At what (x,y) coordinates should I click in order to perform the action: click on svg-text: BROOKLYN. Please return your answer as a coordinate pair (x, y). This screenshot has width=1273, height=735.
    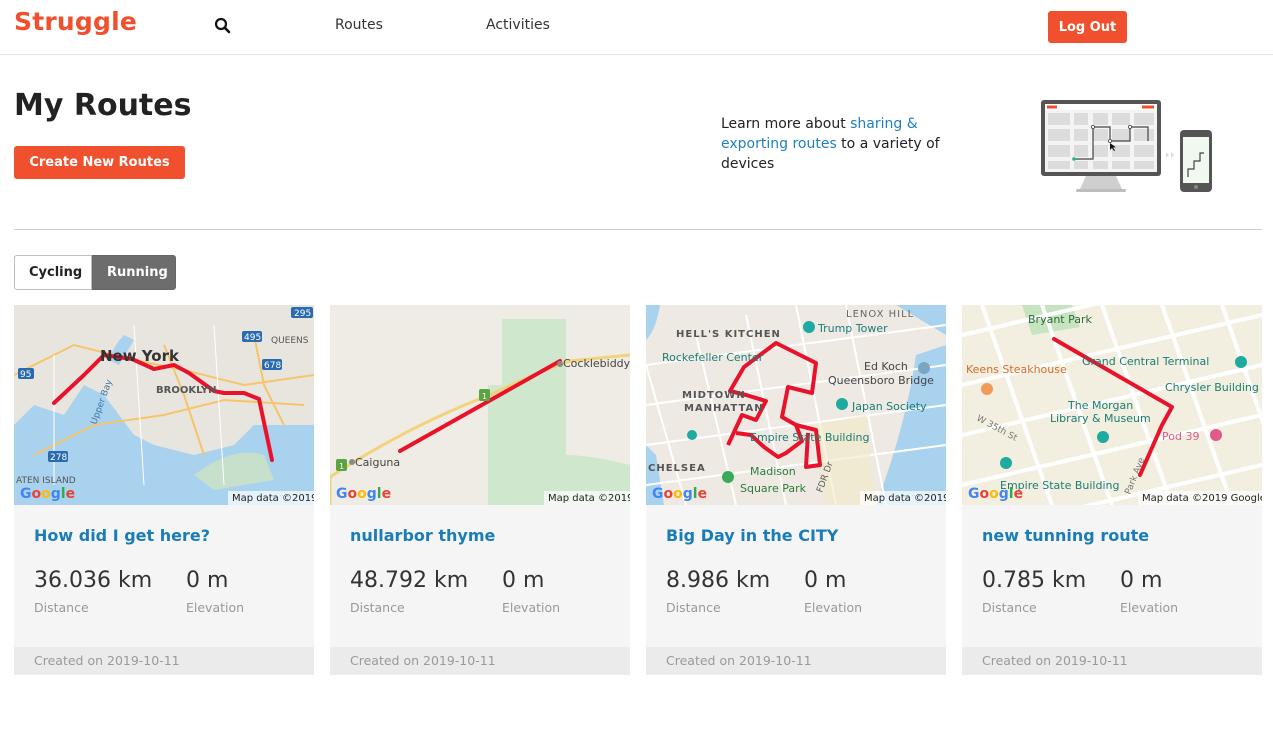
    Looking at the image, I should click on (186, 390).